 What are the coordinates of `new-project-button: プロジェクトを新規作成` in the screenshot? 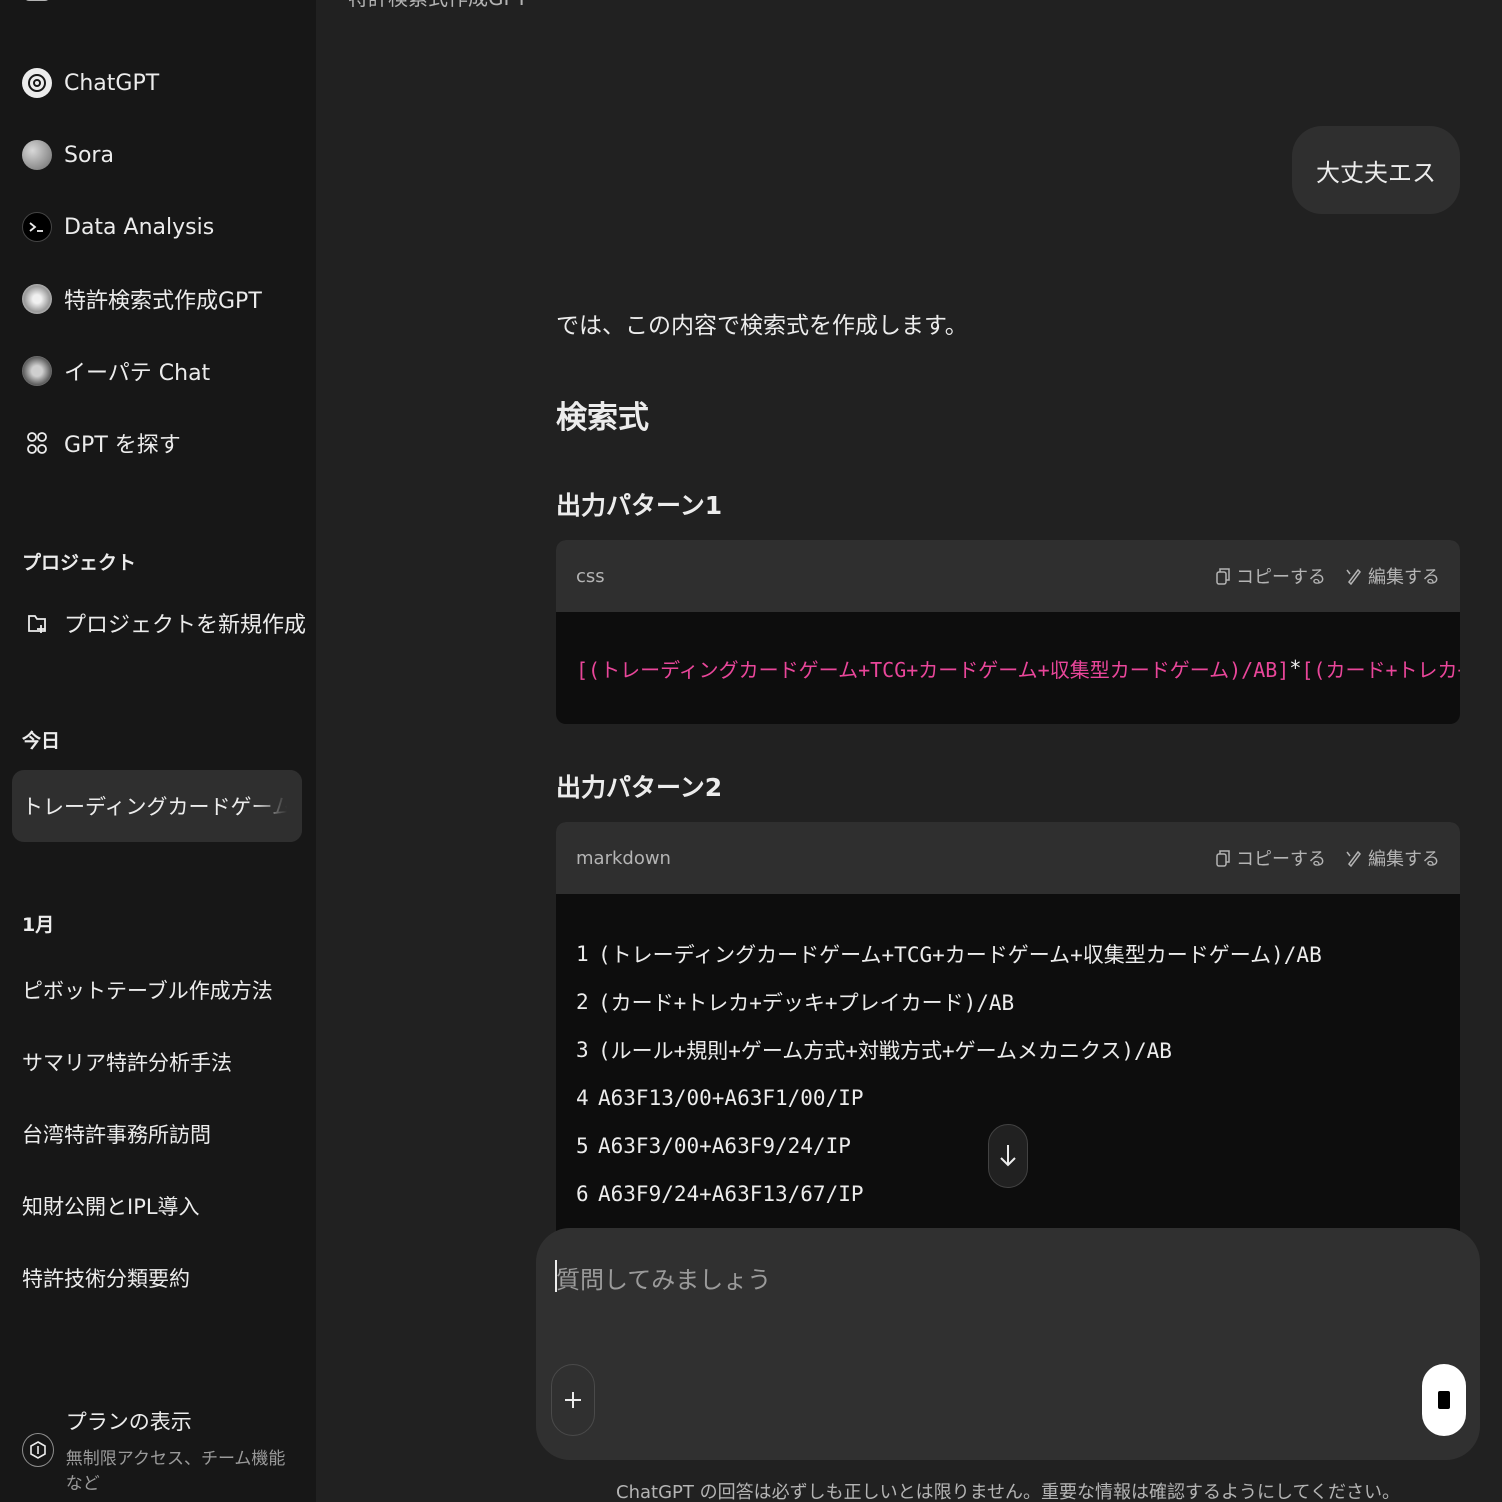 It's located at (159, 623).